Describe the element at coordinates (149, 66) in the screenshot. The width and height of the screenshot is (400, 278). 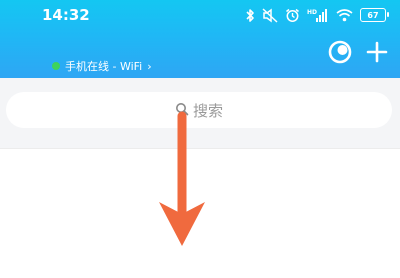
I see `chevron-right-icon: ›` at that location.